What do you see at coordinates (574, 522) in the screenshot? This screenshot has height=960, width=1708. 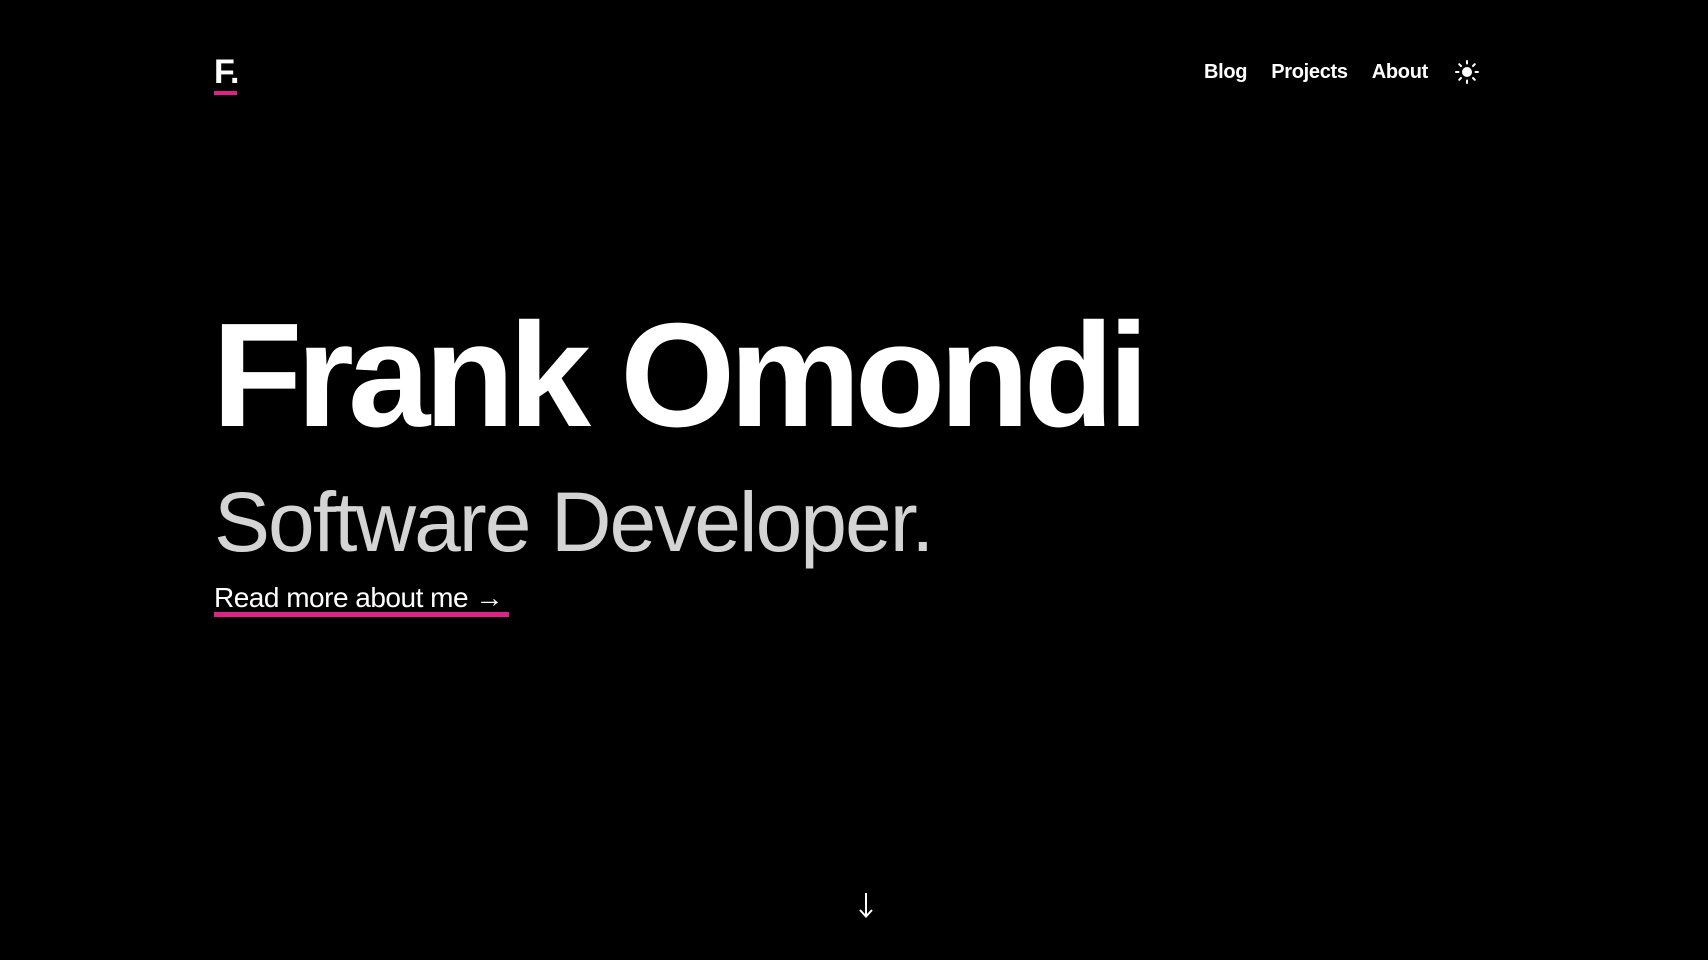 I see `hero-role: Software Developer.` at bounding box center [574, 522].